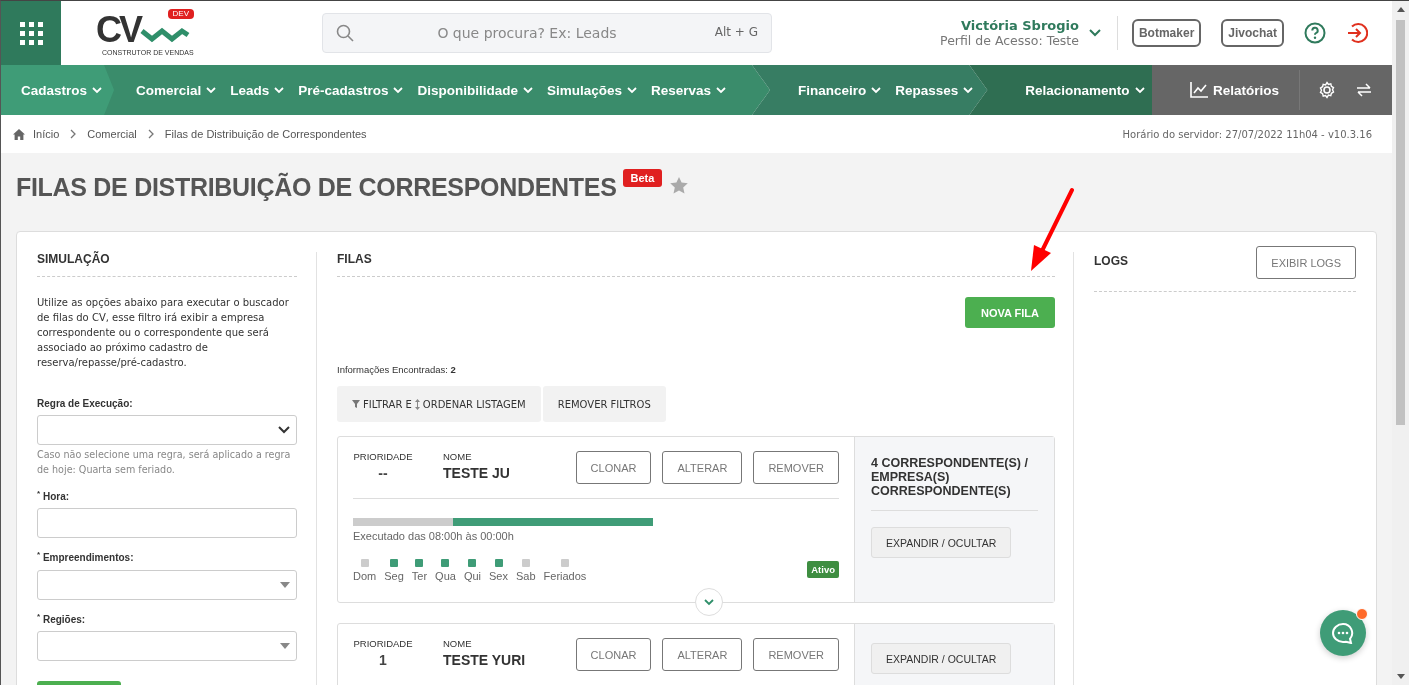  I want to click on description-text: Utilize as opções abaixo para executar o buscador de filas do CV, esse filtro irá exibir a empresa correspondente ou o correspondente que será associado ao próximo cadastro de reserva/repasse/pré-cadastro., so click(163, 333).